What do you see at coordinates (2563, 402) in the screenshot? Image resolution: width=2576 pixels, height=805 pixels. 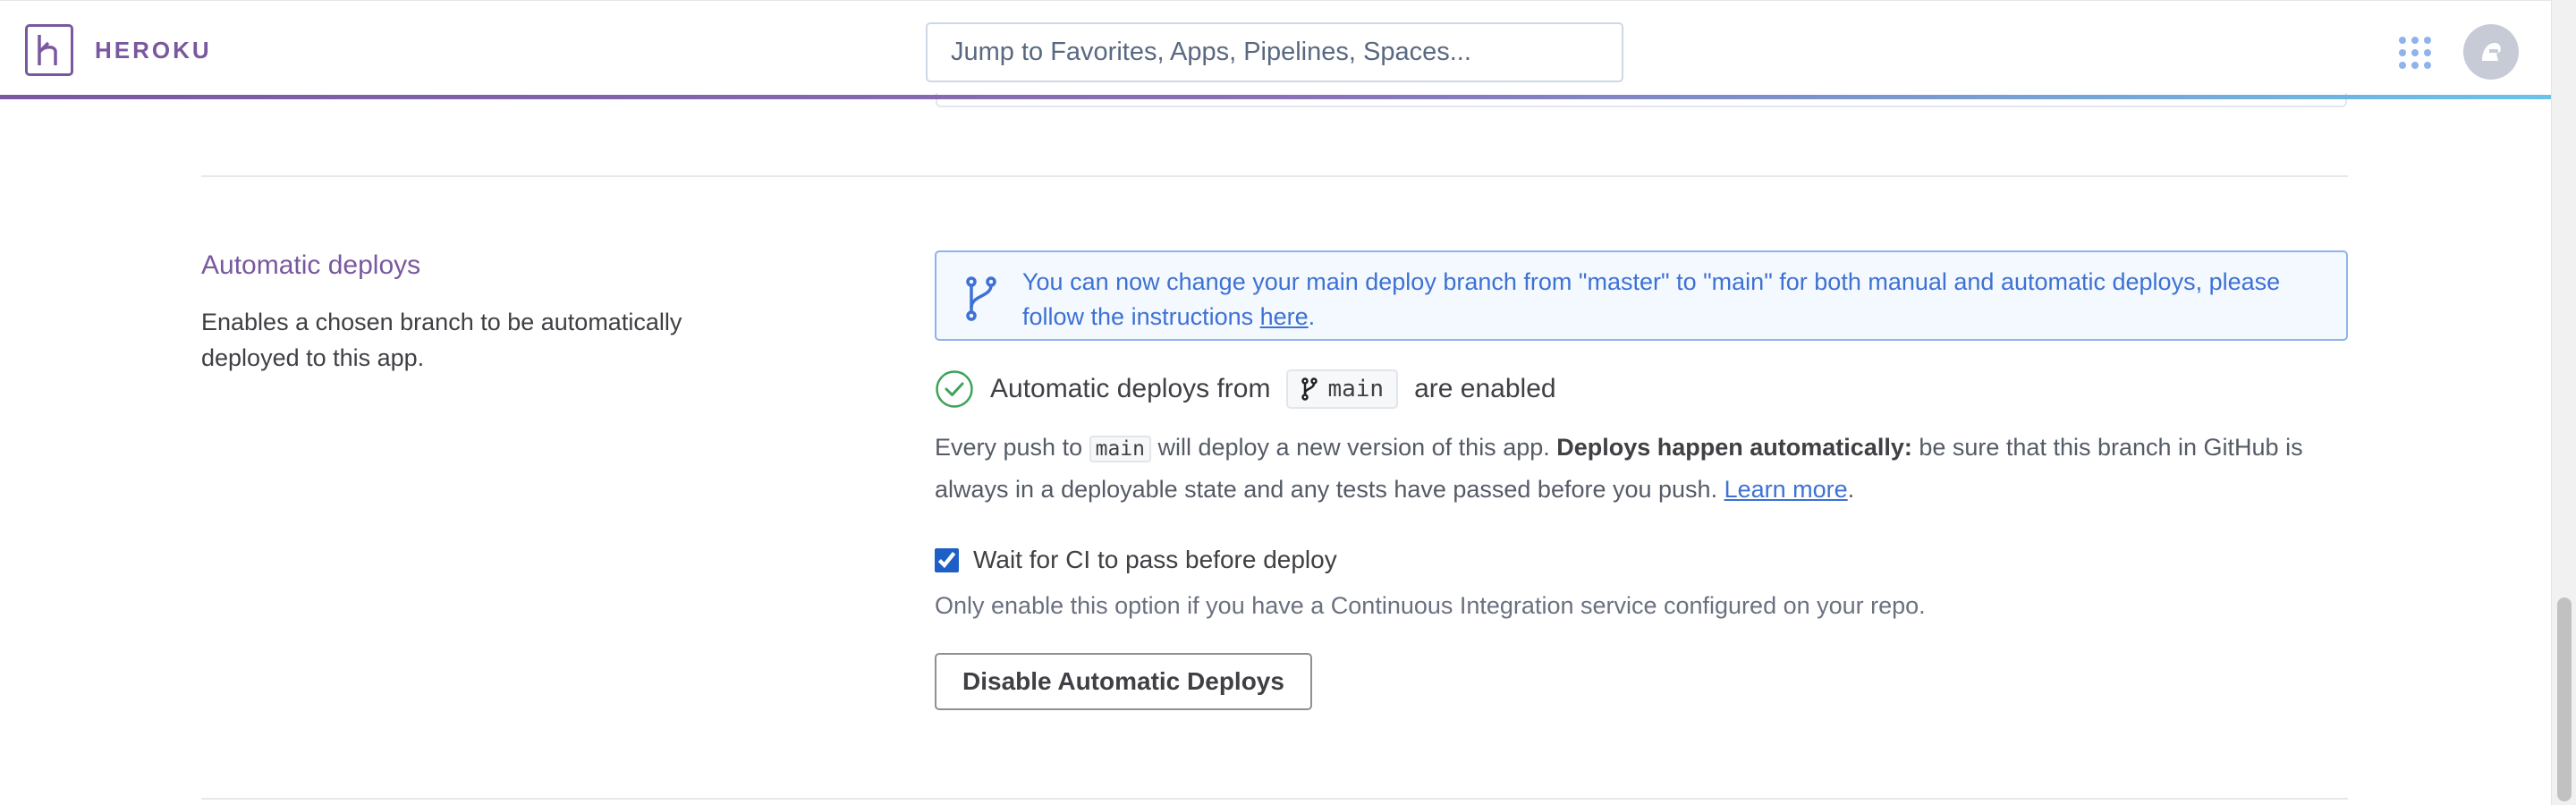 I see `page-scrollbar` at bounding box center [2563, 402].